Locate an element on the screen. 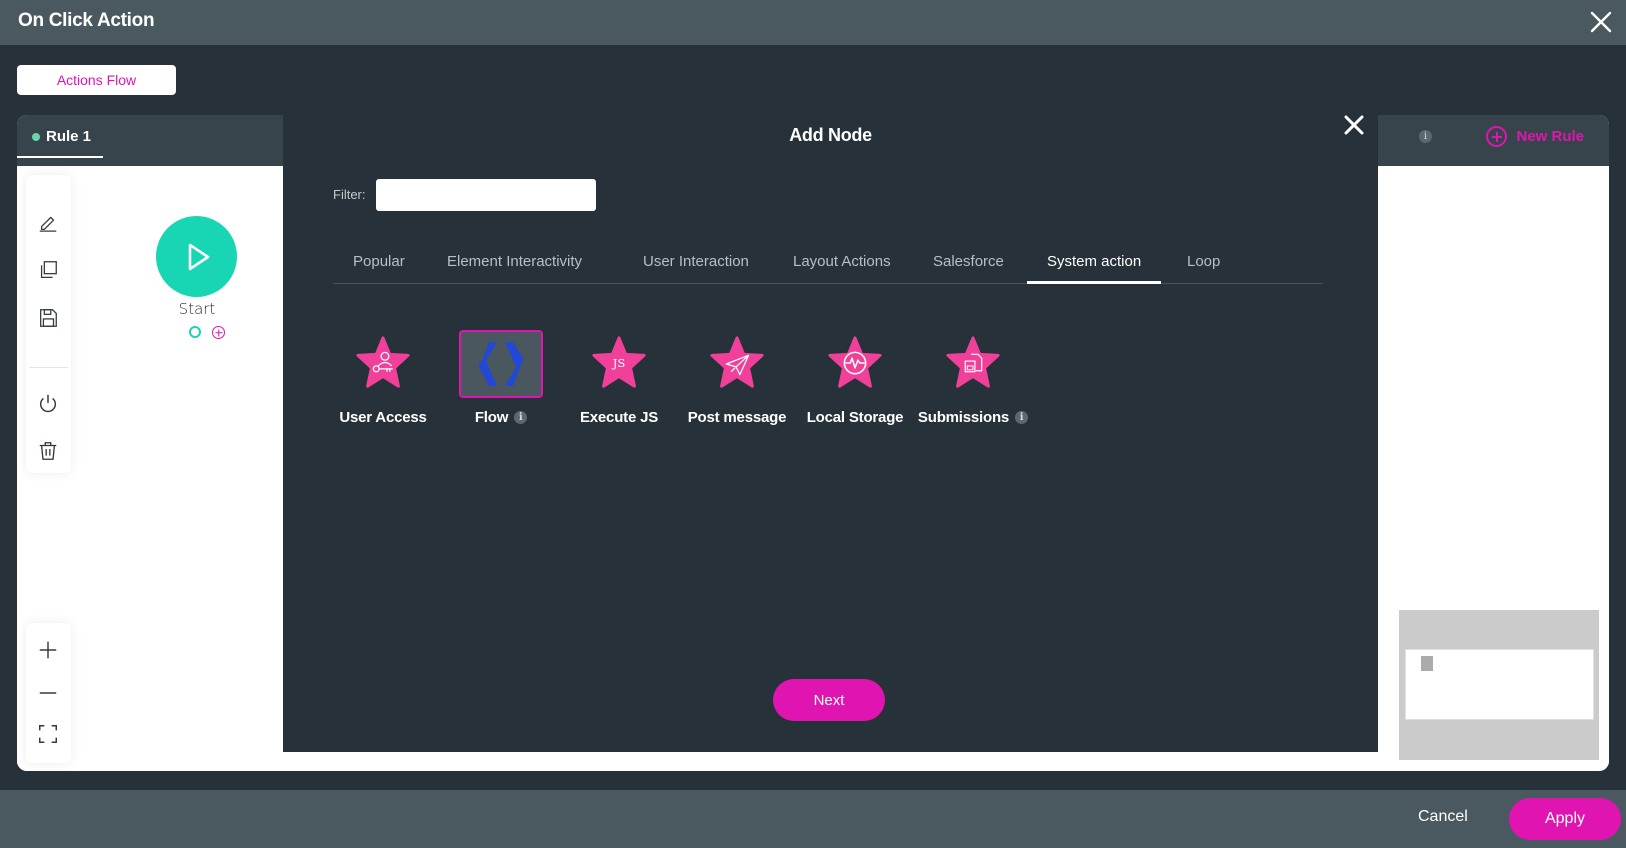 The height and width of the screenshot is (848, 1626). close-icon is located at coordinates (1601, 22).